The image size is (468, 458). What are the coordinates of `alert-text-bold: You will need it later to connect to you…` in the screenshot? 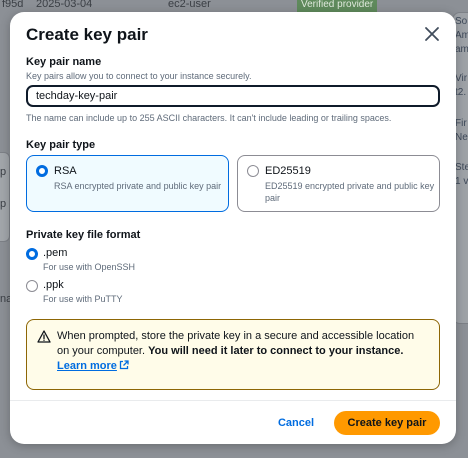 It's located at (276, 351).